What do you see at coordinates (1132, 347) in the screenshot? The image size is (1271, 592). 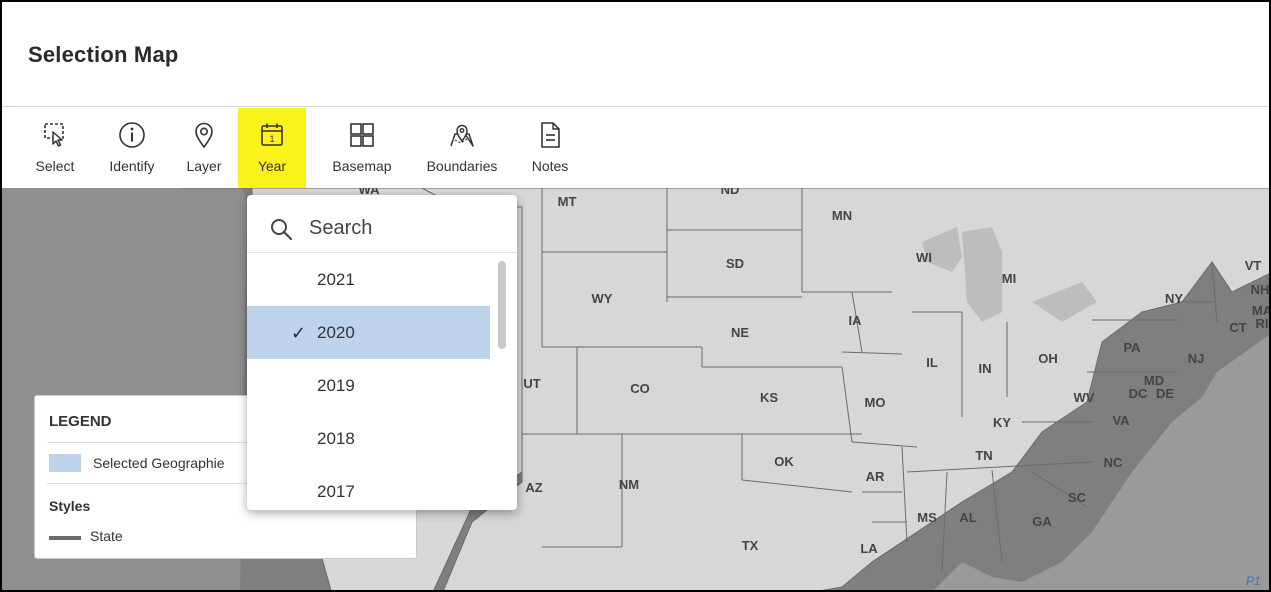 I see `state-label: PA` at bounding box center [1132, 347].